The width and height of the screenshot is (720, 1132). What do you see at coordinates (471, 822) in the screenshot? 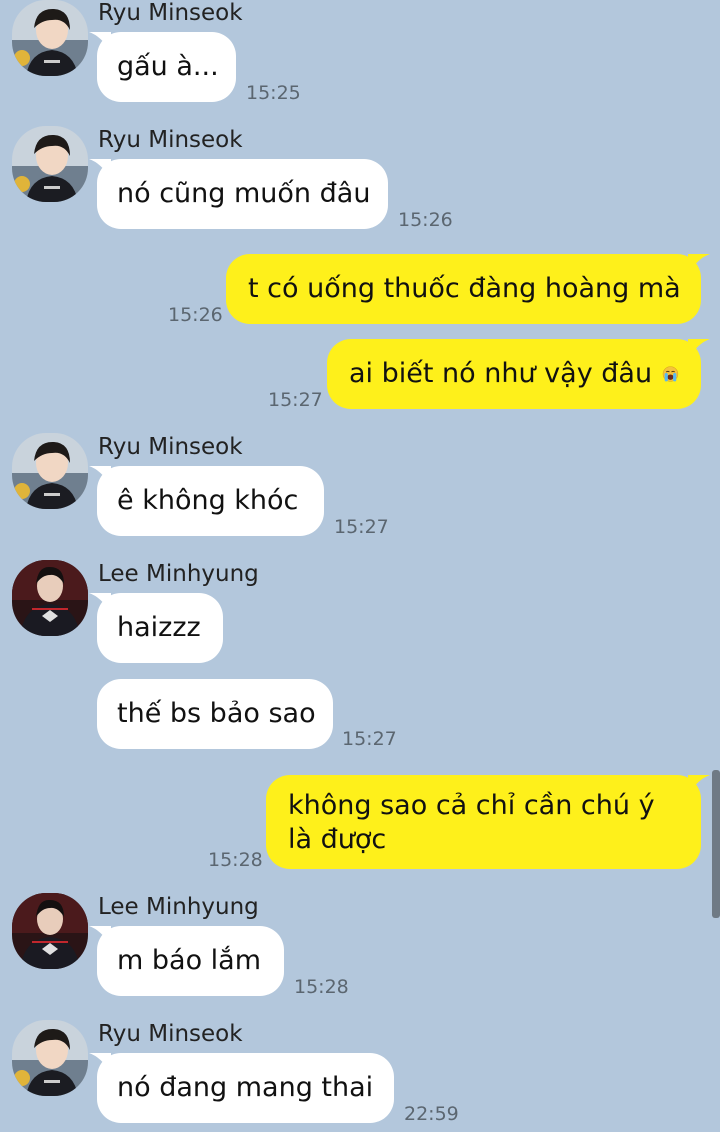
I see `message-text: không sao cả chỉ cần chú ý là được` at bounding box center [471, 822].